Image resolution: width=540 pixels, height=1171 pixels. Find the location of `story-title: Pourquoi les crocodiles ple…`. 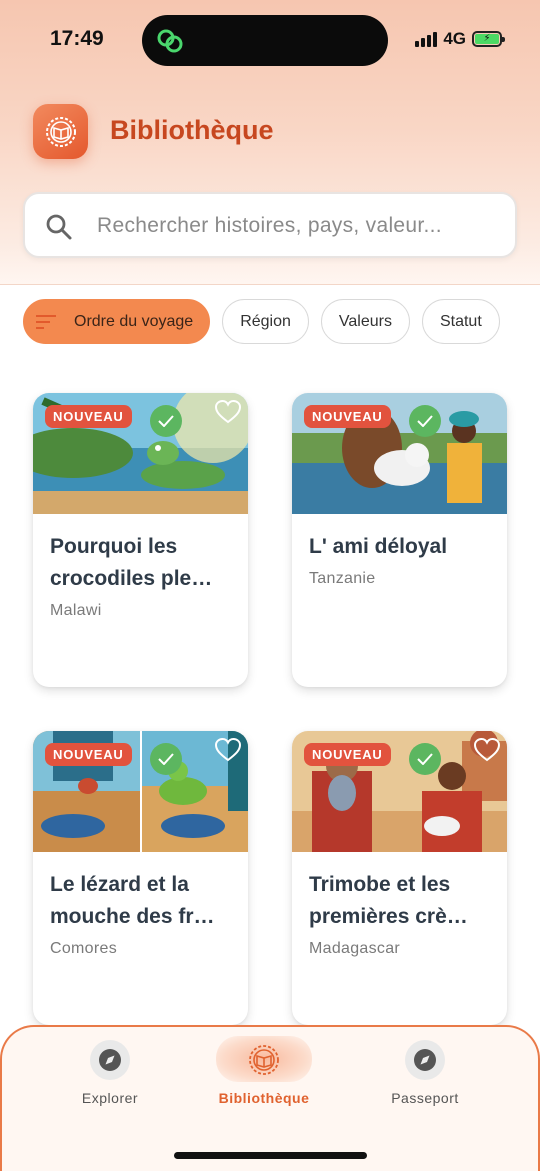

story-title: Pourquoi les crocodiles ple… is located at coordinates (131, 562).